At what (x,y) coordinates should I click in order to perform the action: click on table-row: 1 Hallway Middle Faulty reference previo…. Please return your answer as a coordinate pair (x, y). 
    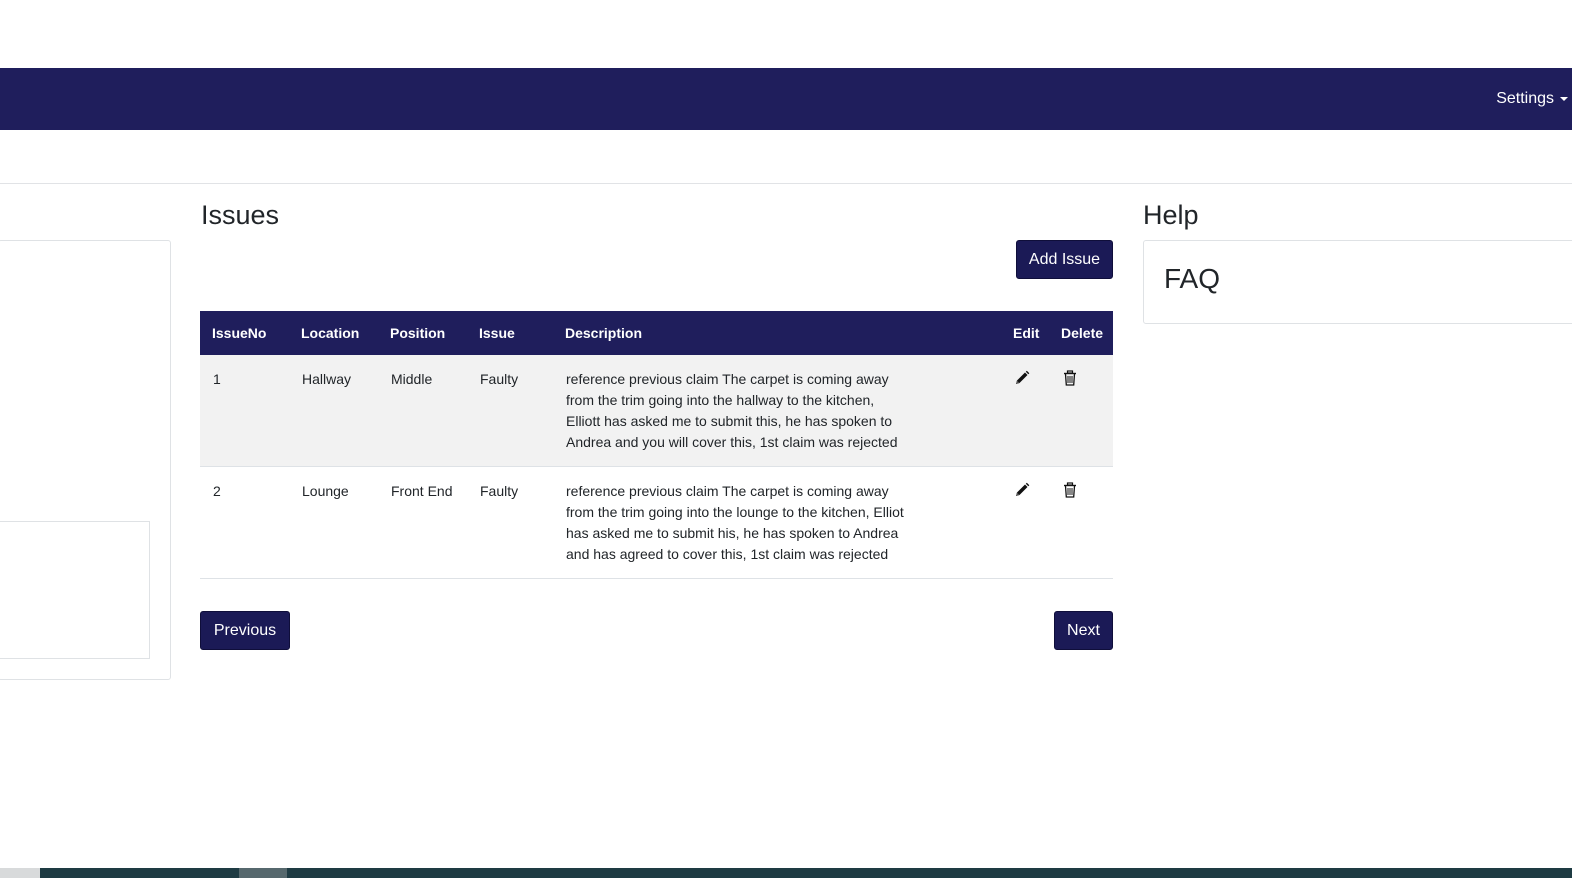
    Looking at the image, I should click on (656, 411).